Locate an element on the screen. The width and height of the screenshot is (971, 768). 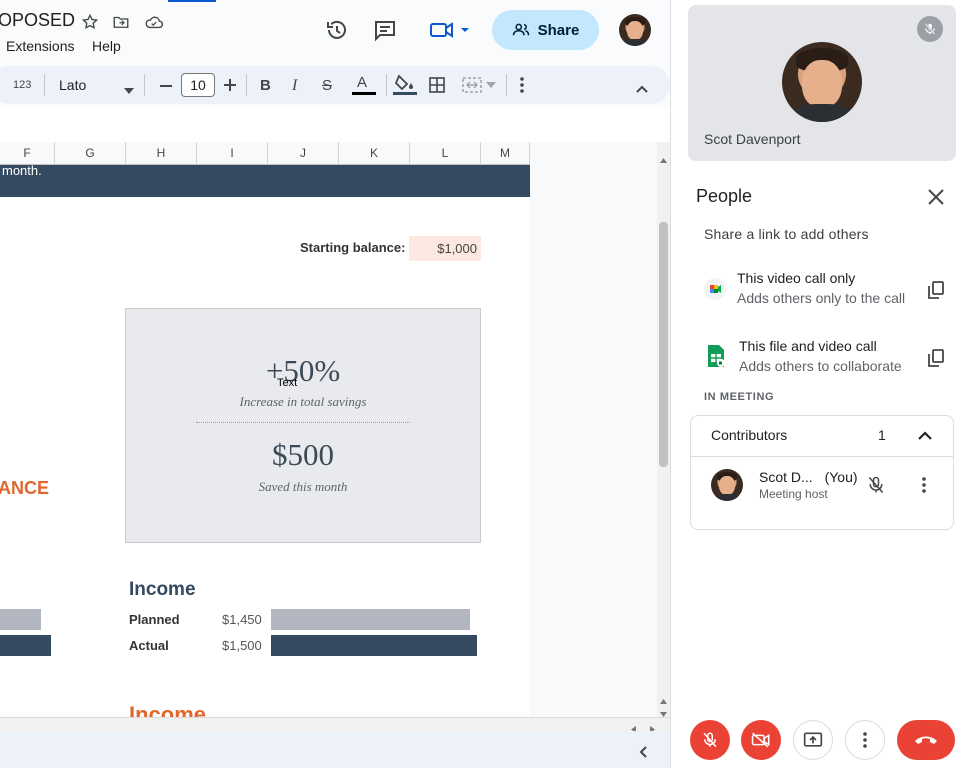
leave-call-button is located at coordinates (926, 740).